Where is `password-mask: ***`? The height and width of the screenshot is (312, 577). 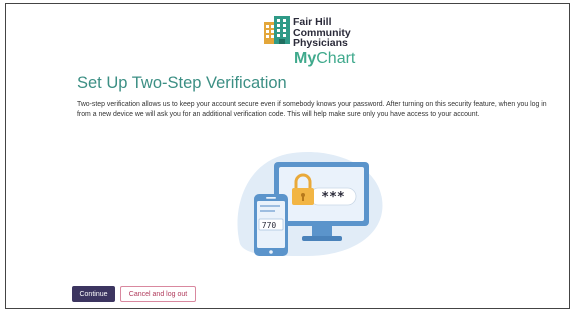 password-mask: *** is located at coordinates (333, 197).